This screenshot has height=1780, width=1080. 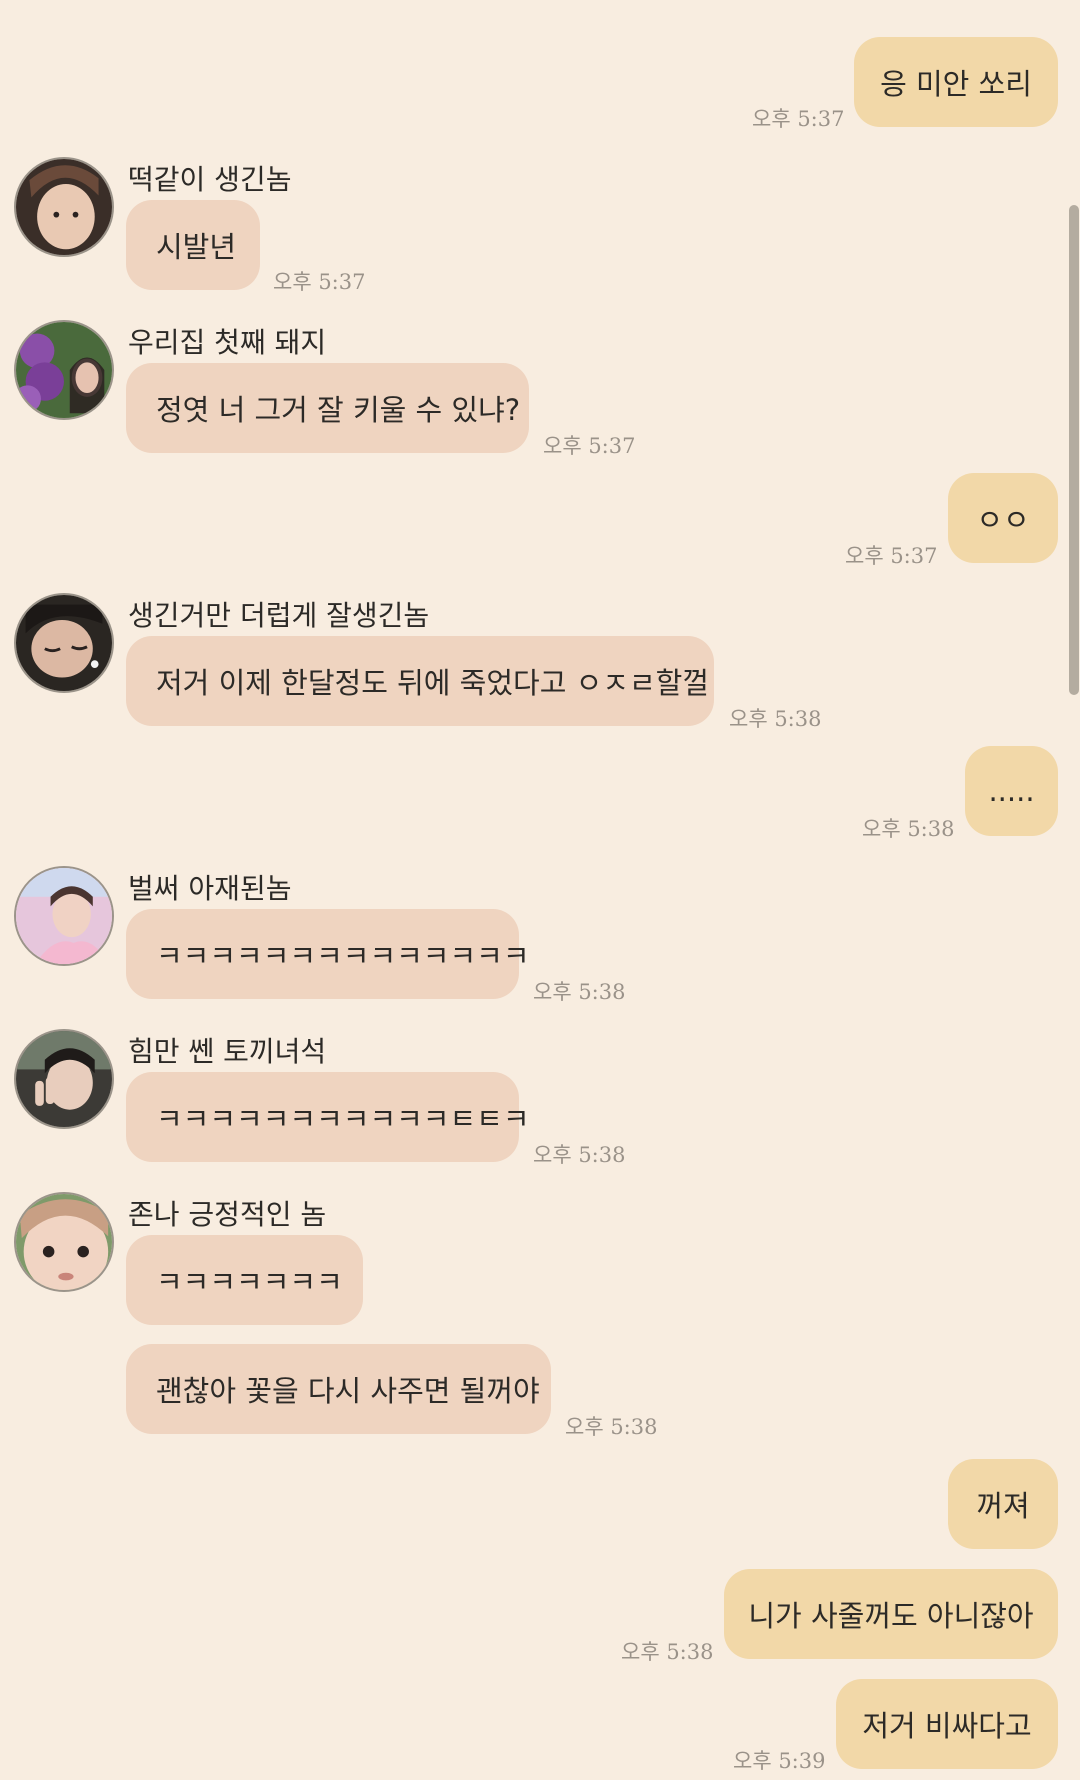 I want to click on scrollbar-thumb, so click(x=1074, y=450).